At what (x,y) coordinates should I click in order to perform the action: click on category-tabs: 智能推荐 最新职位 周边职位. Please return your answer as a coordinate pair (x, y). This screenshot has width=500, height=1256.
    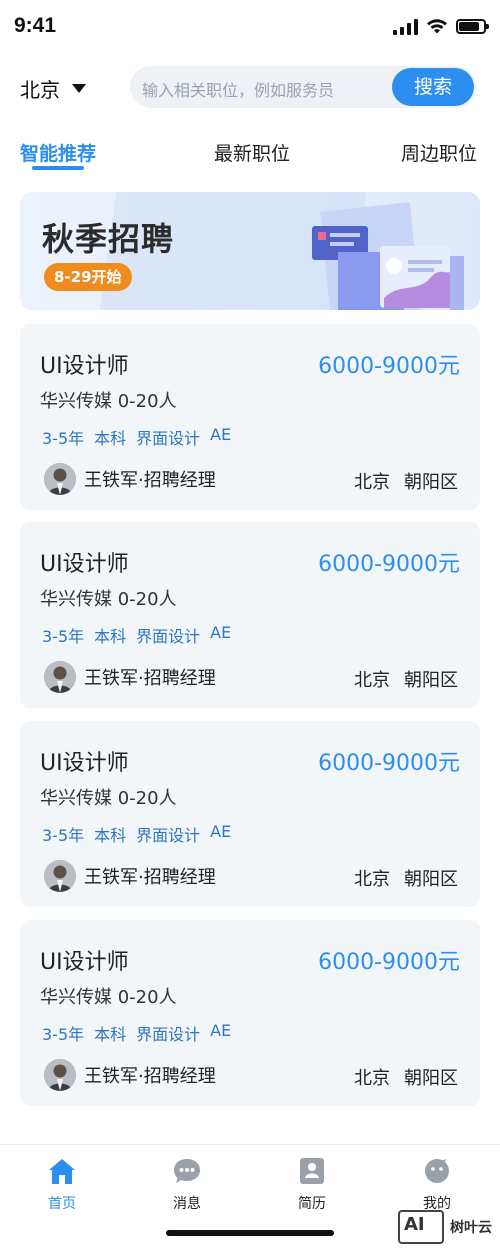
    Looking at the image, I should click on (250, 156).